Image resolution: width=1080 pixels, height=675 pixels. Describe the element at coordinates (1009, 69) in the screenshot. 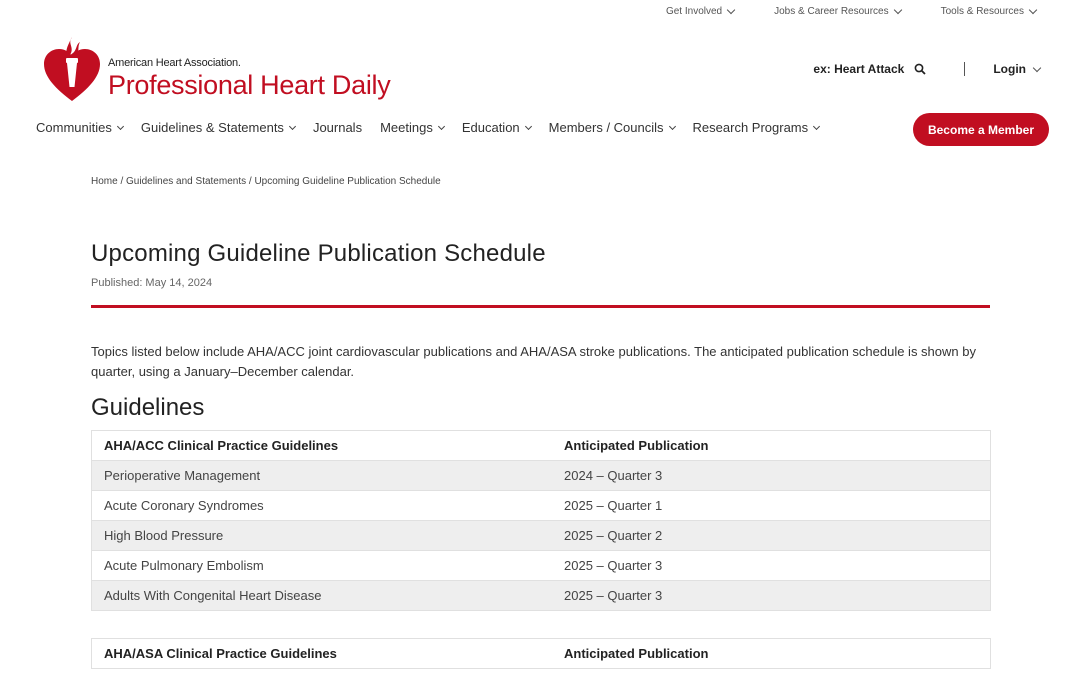

I see `login-label: Login` at that location.